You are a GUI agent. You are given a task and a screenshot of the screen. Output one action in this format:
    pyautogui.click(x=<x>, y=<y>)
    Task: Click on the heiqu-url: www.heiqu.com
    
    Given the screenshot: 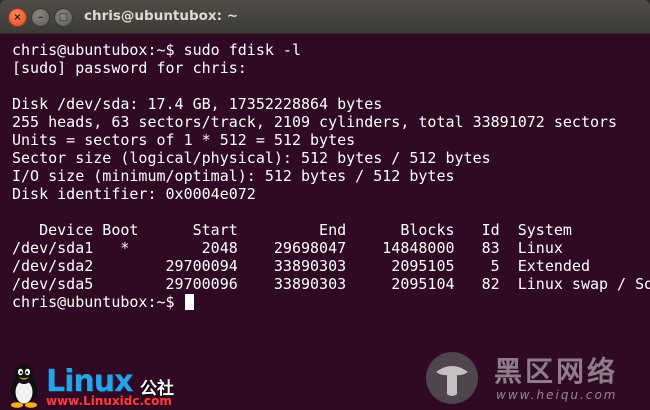 What is the action you would take?
    pyautogui.click(x=557, y=395)
    